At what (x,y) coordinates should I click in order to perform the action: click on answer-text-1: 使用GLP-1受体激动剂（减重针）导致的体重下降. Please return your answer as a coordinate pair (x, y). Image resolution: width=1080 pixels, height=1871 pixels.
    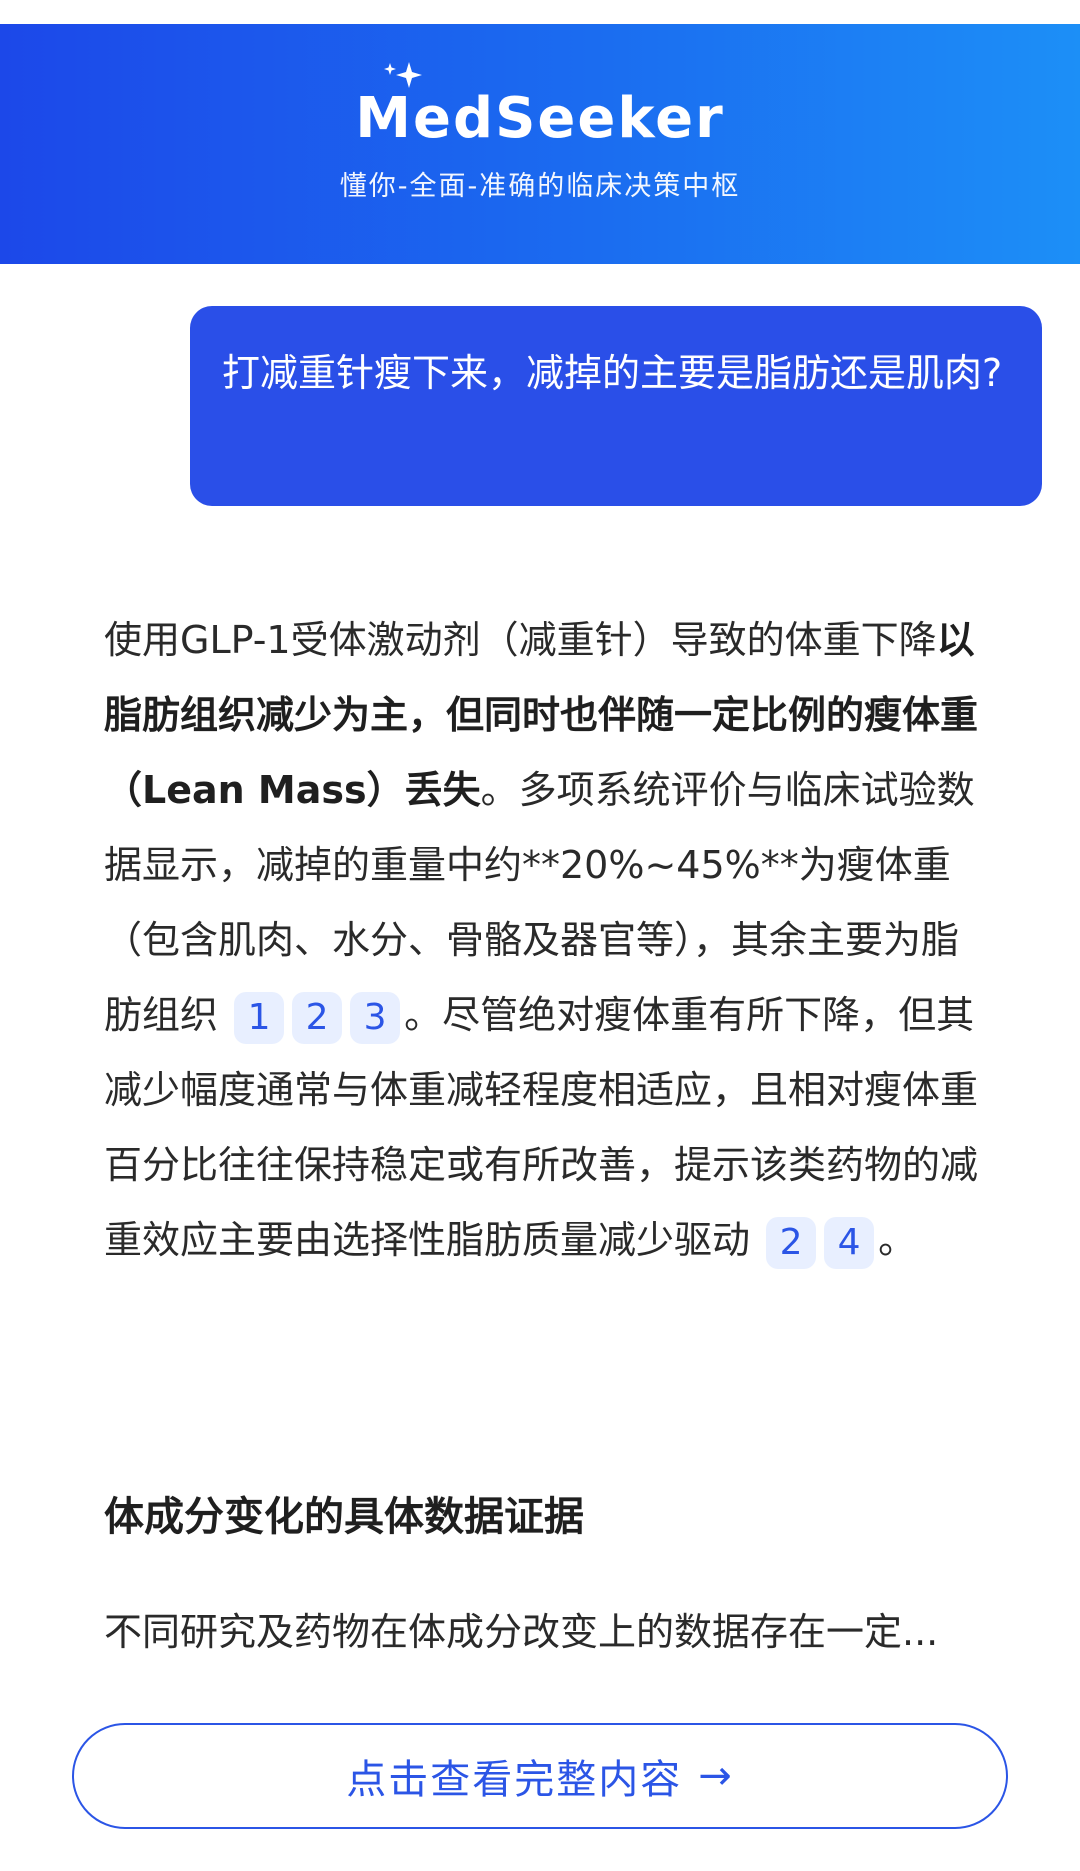
    Looking at the image, I should click on (520, 640).